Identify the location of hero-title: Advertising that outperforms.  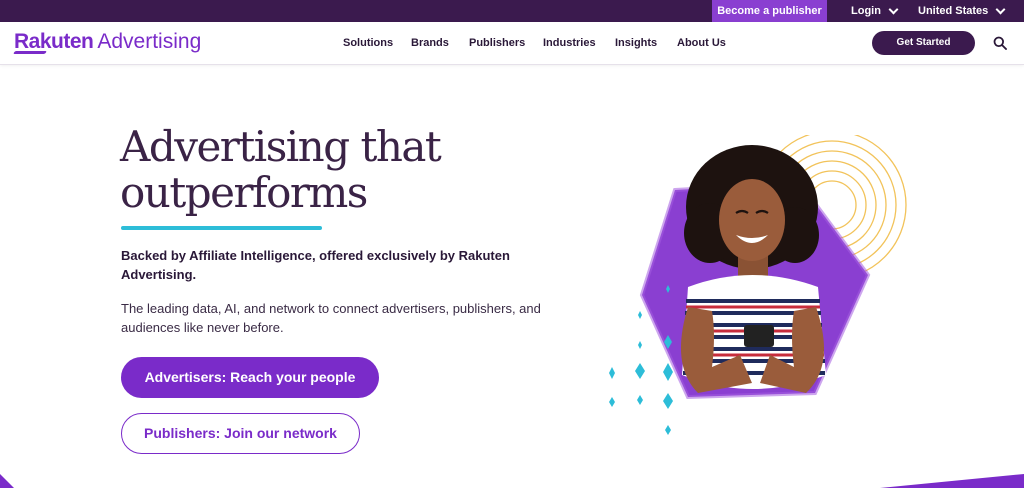
(281, 169).